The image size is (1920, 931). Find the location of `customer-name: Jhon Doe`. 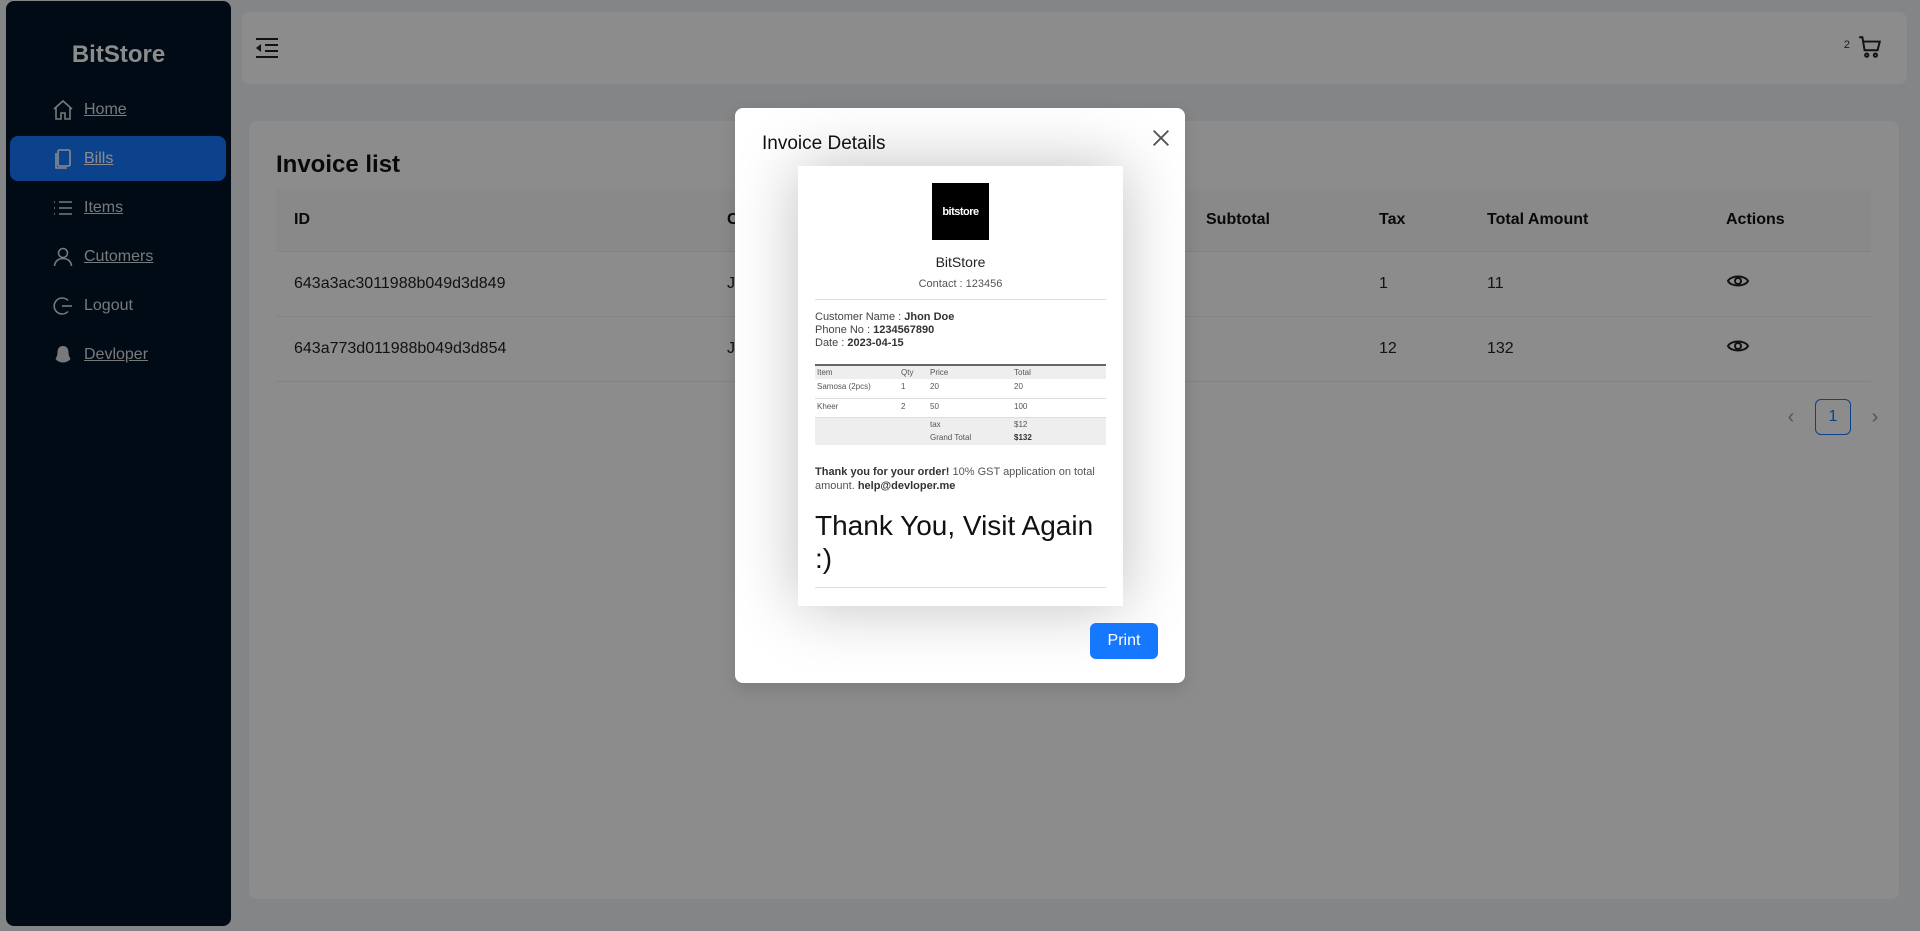

customer-name: Jhon Doe is located at coordinates (929, 317).